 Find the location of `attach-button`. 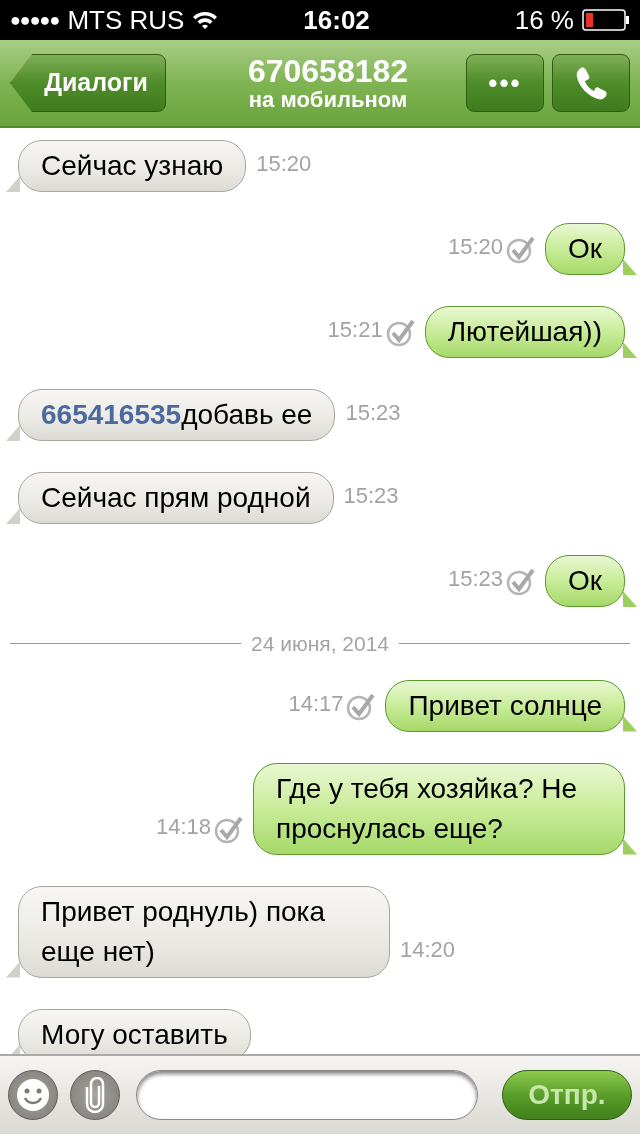

attach-button is located at coordinates (95, 1095).